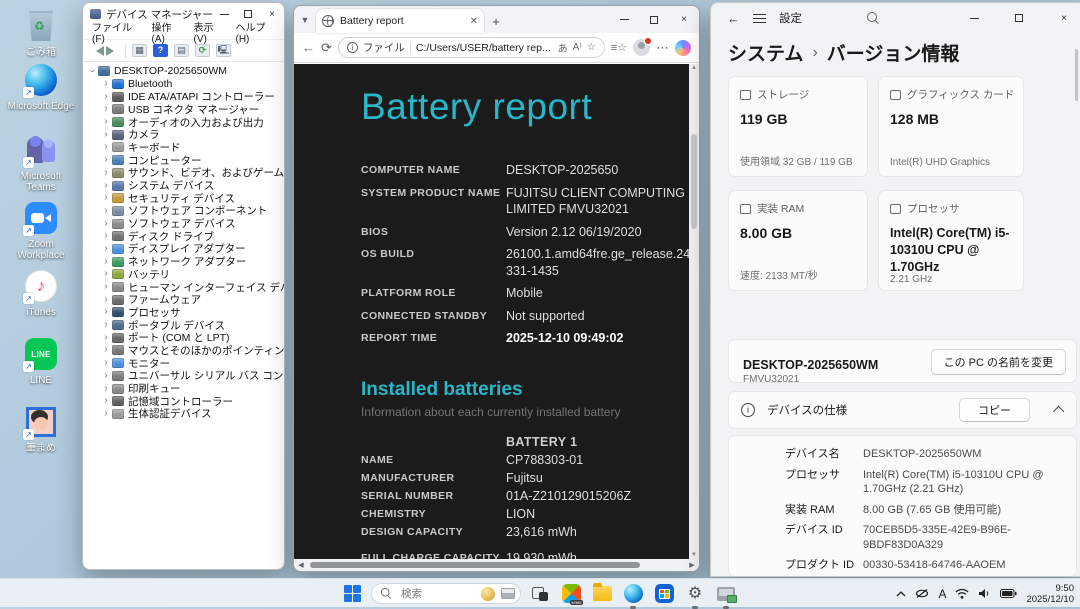 The height and width of the screenshot is (609, 1080). What do you see at coordinates (765, 52) in the screenshot?
I see `breadcrumb-parent: システム` at bounding box center [765, 52].